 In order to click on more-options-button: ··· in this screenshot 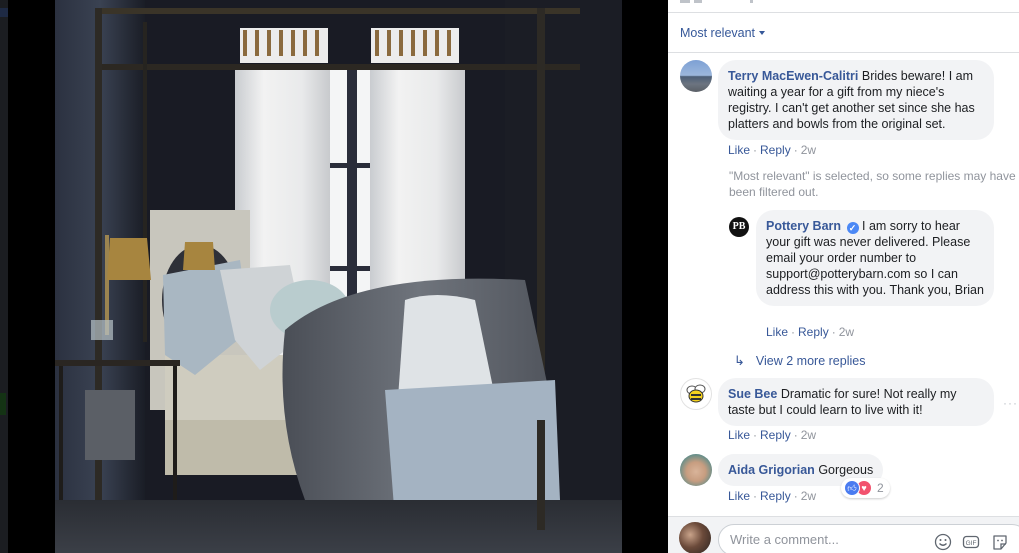, I will do `click(1010, 403)`.